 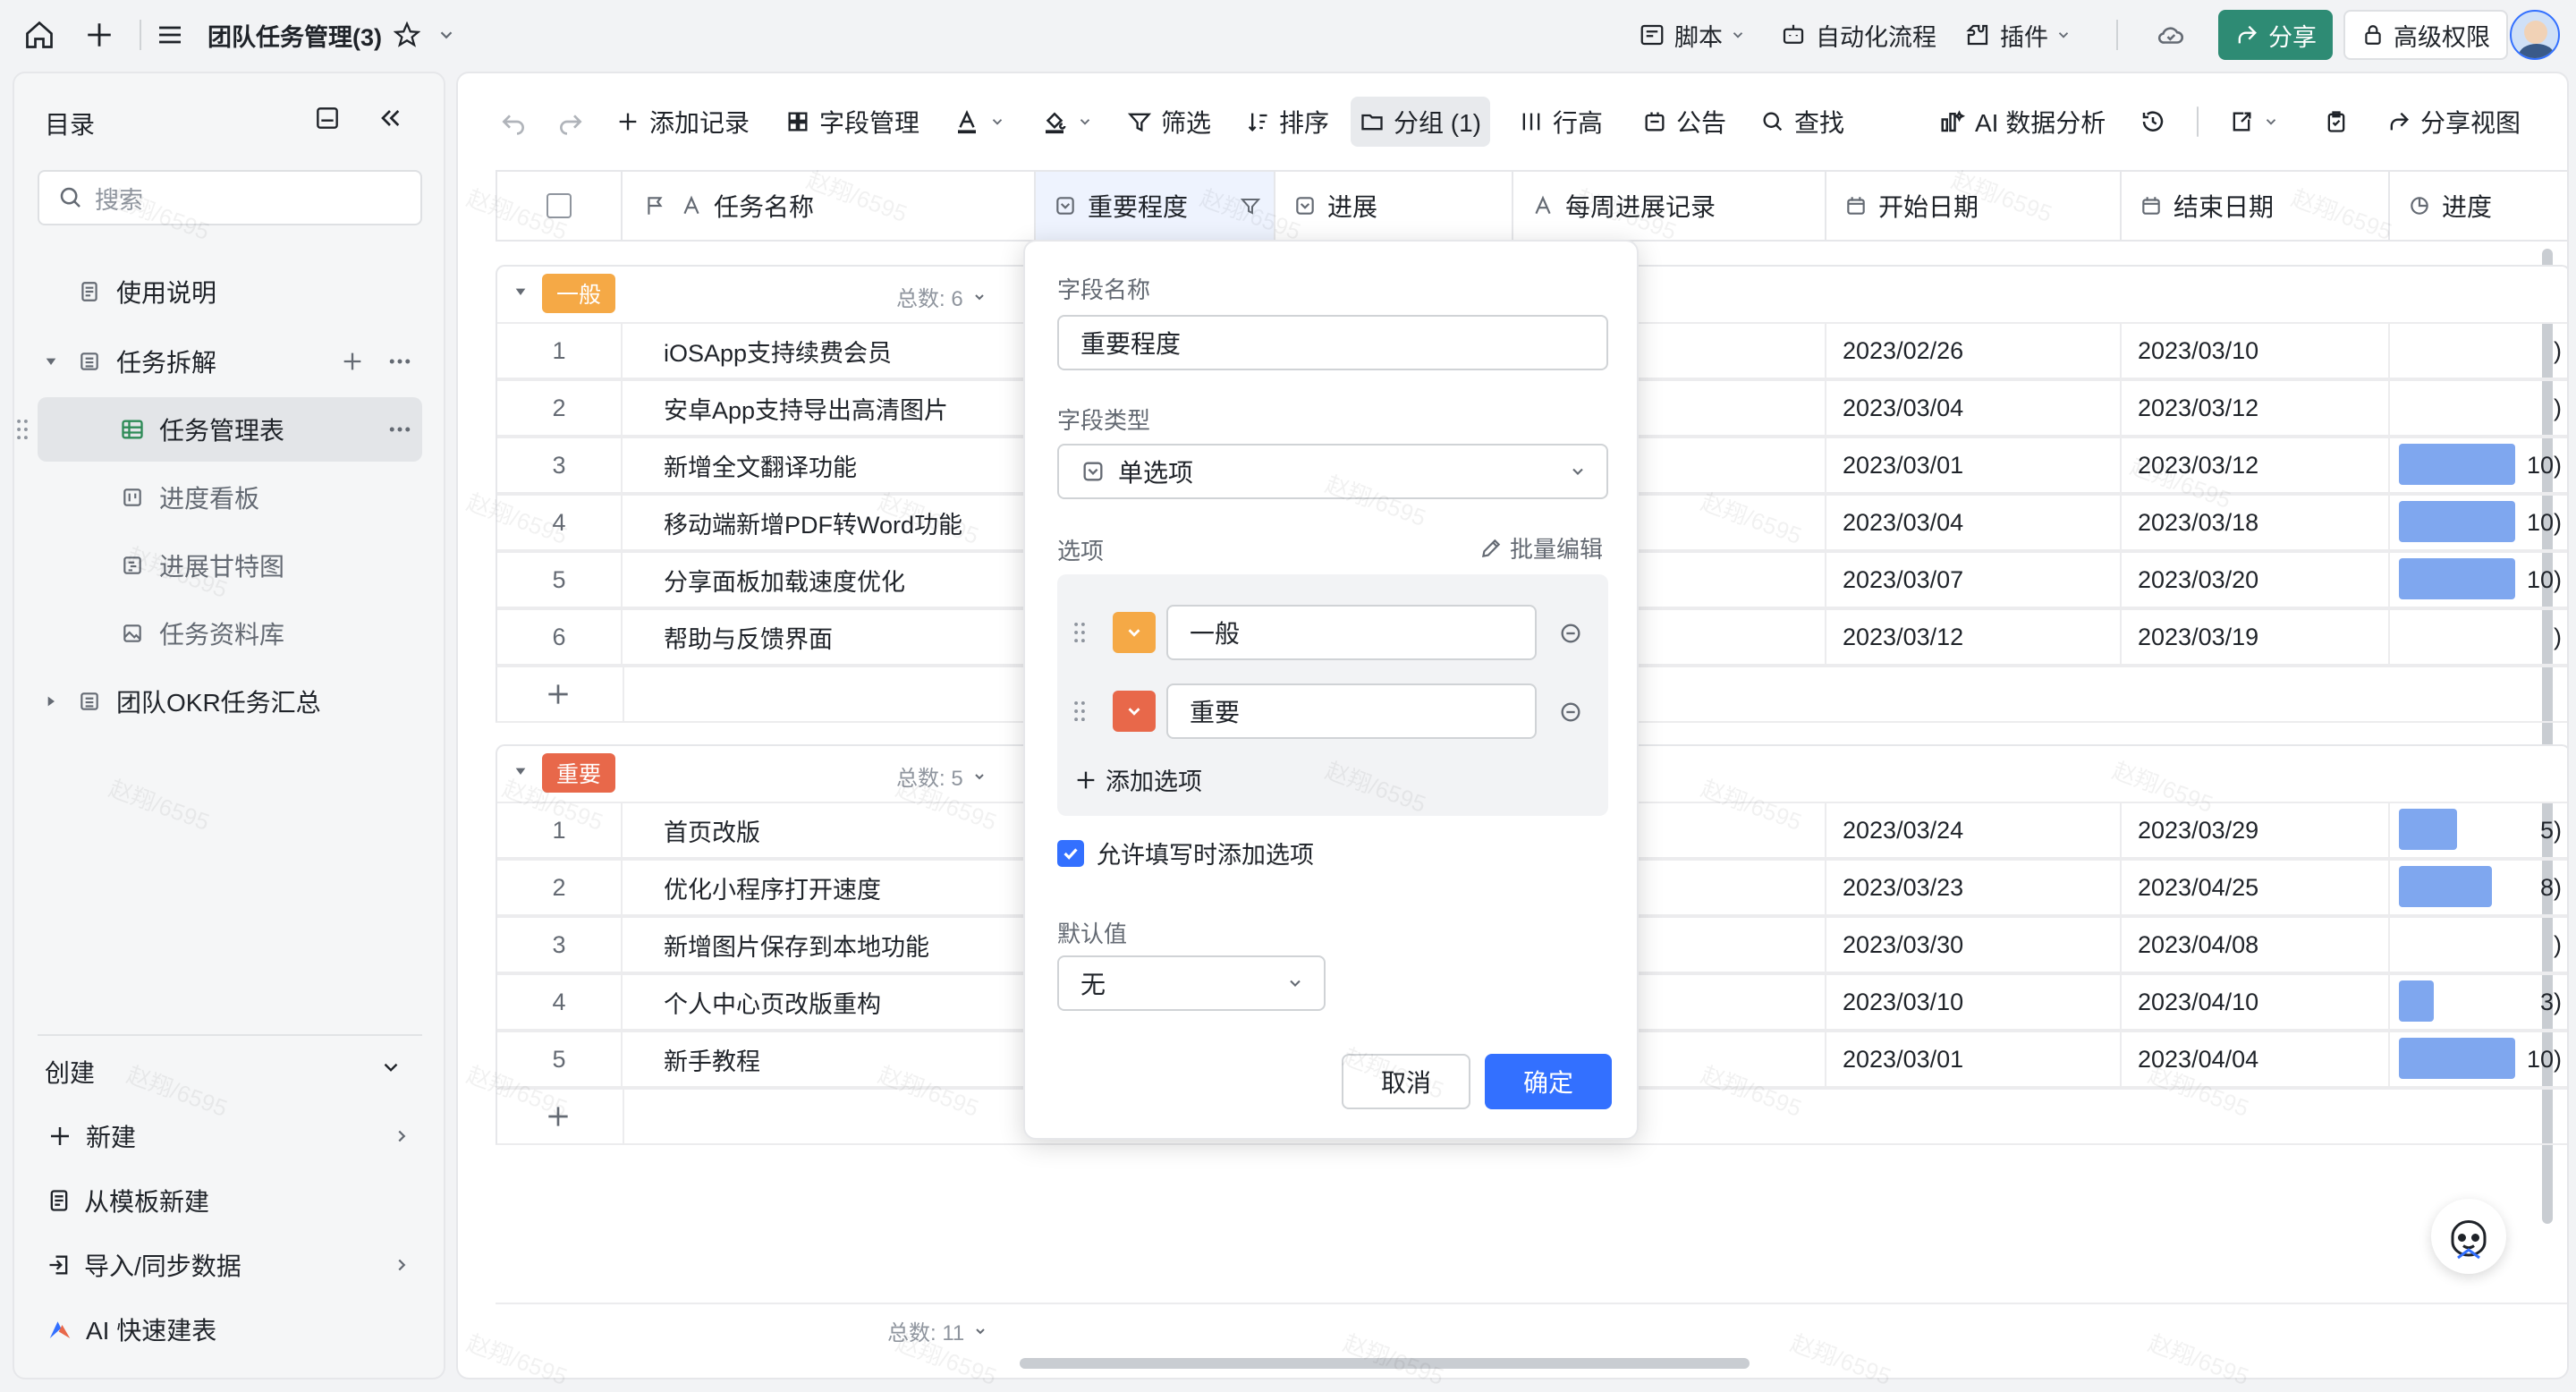 I want to click on group-button: 分组 (1), so click(x=1421, y=122).